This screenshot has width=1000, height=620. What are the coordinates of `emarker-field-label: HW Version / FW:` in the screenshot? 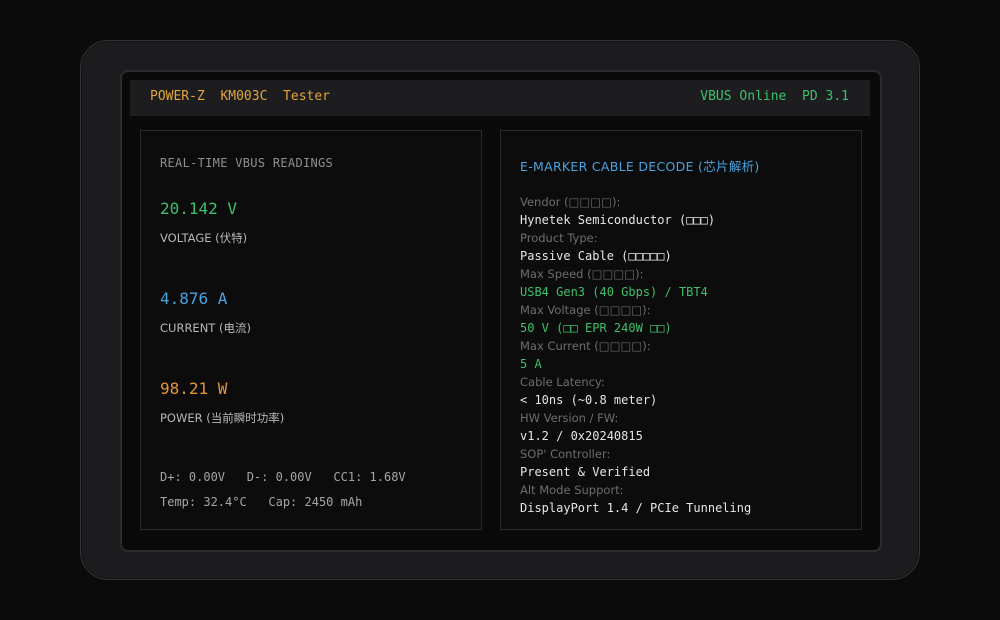 It's located at (569, 418).